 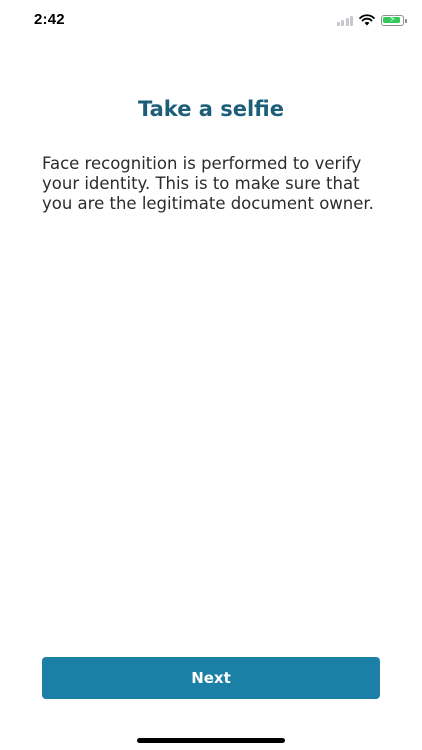 What do you see at coordinates (211, 22) in the screenshot?
I see `status-bar: 2:42 ⚡` at bounding box center [211, 22].